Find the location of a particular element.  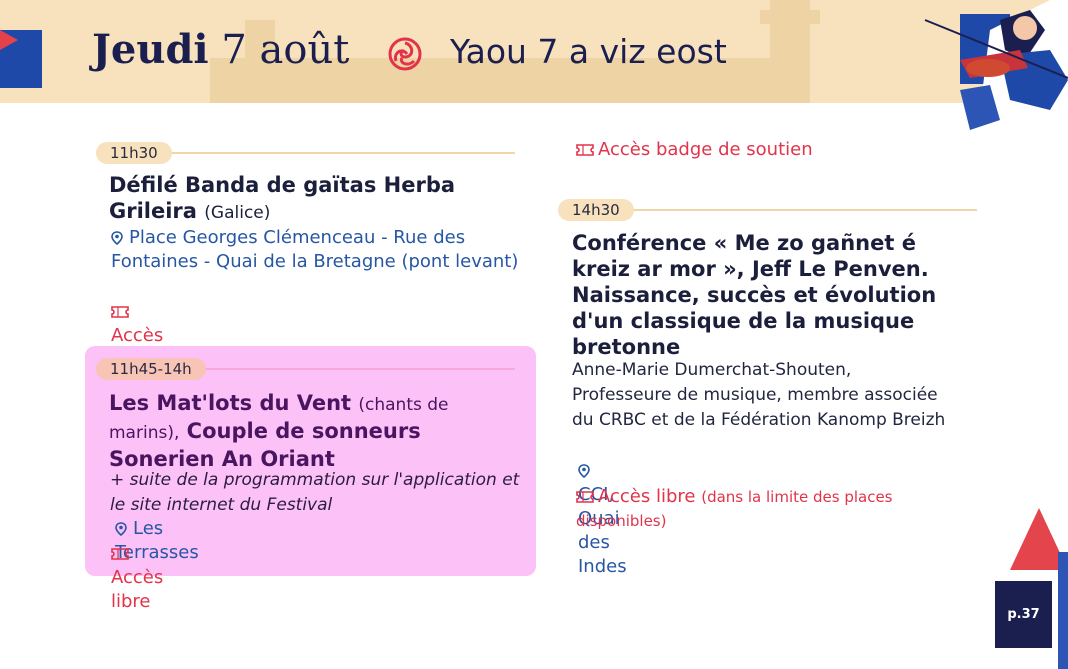

access-text: Accès badge de soutien is located at coordinates (705, 149).